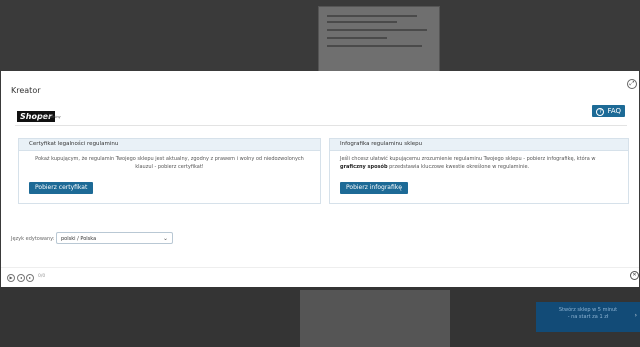 This screenshot has height=347, width=640. I want to click on pager-indicator: 0/0, so click(42, 276).